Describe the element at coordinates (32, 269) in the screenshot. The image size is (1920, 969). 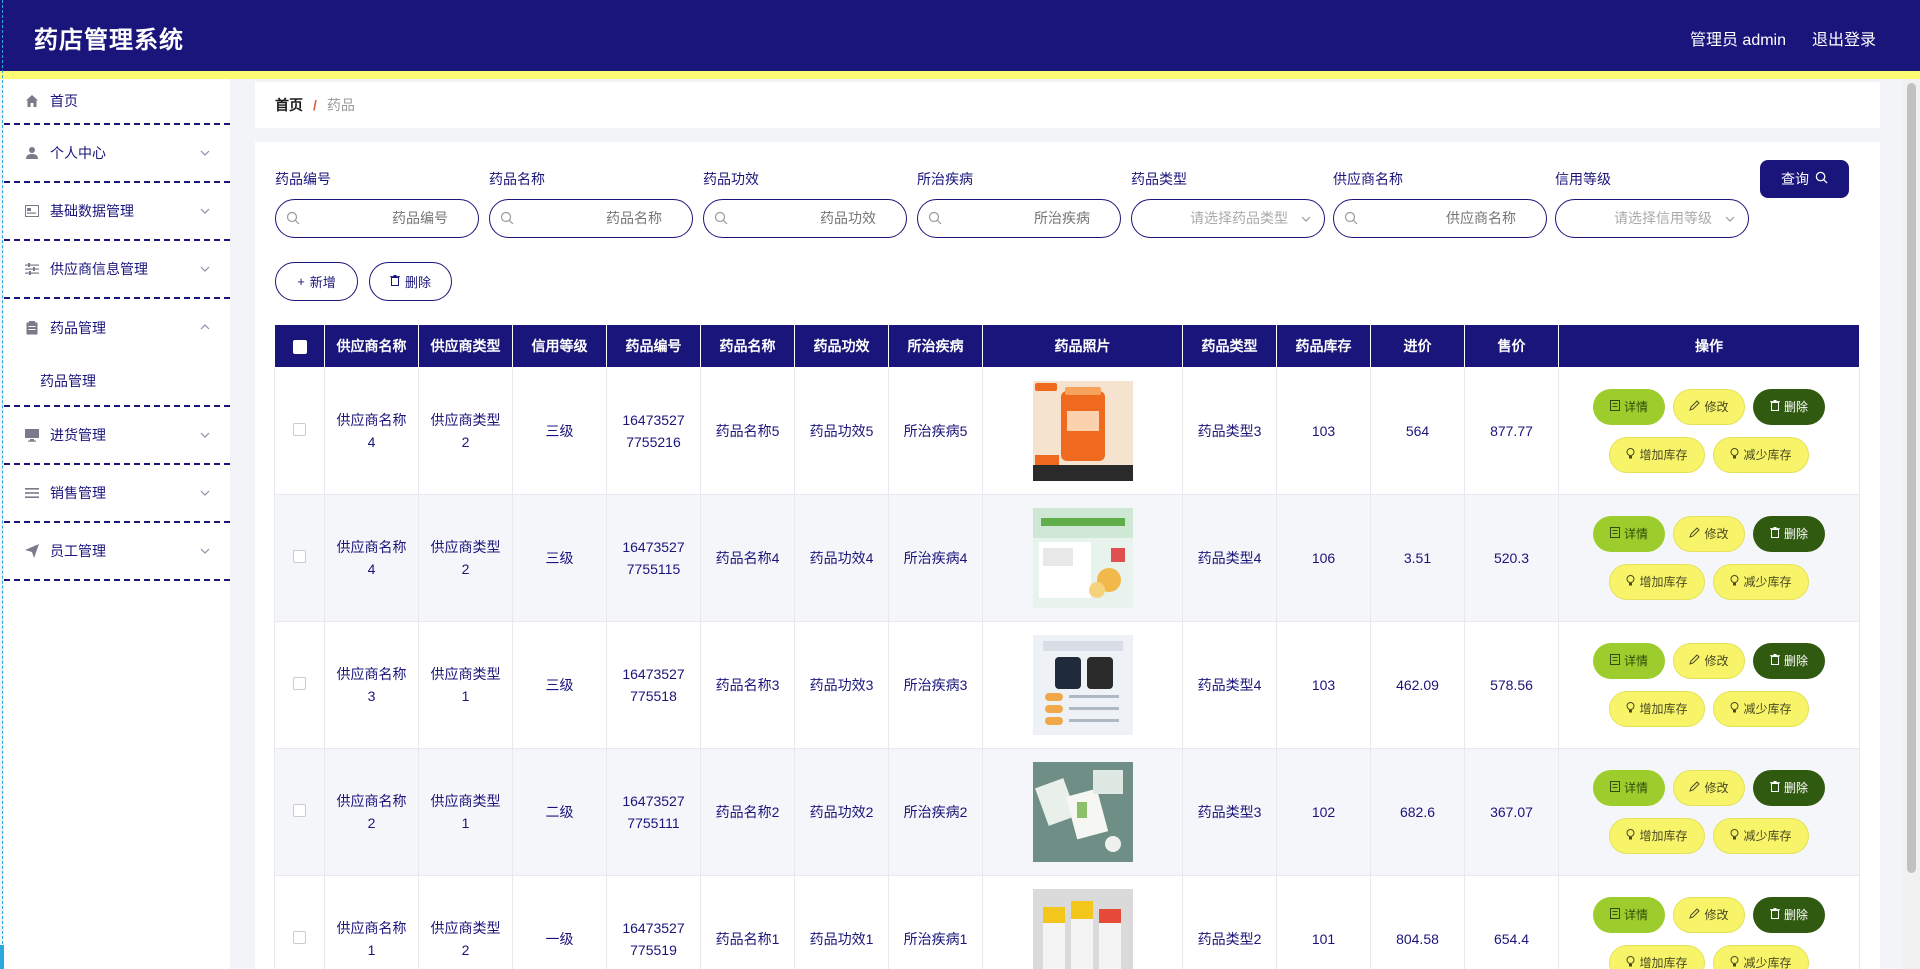
I see `sliders-icon` at that location.